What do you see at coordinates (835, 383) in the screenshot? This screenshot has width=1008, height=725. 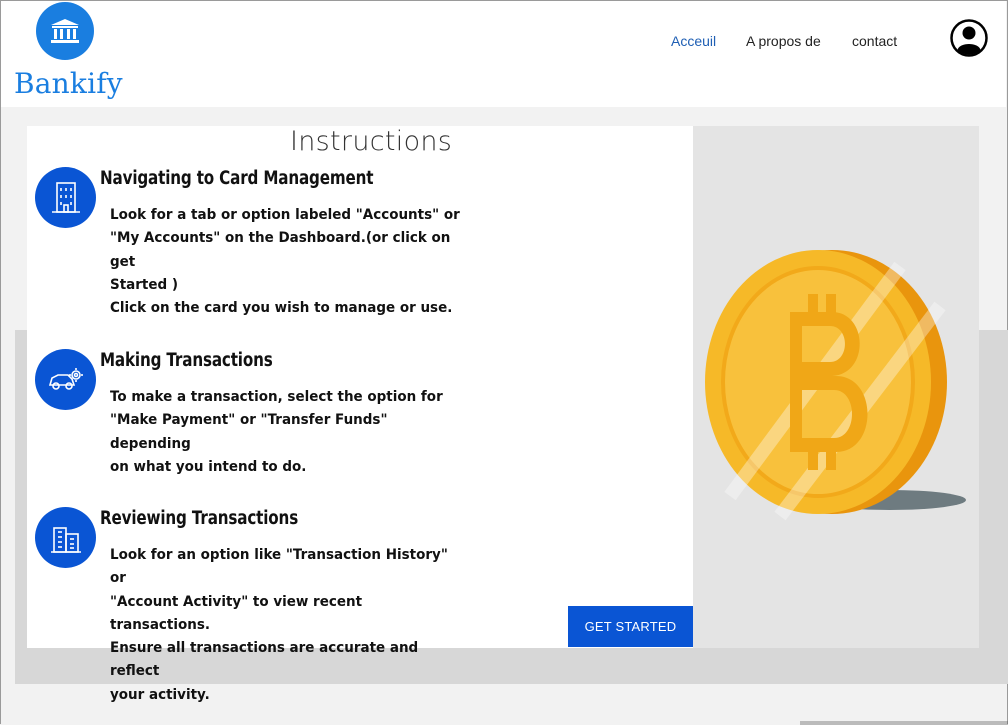 I see `bitcoin-coin-icon` at bounding box center [835, 383].